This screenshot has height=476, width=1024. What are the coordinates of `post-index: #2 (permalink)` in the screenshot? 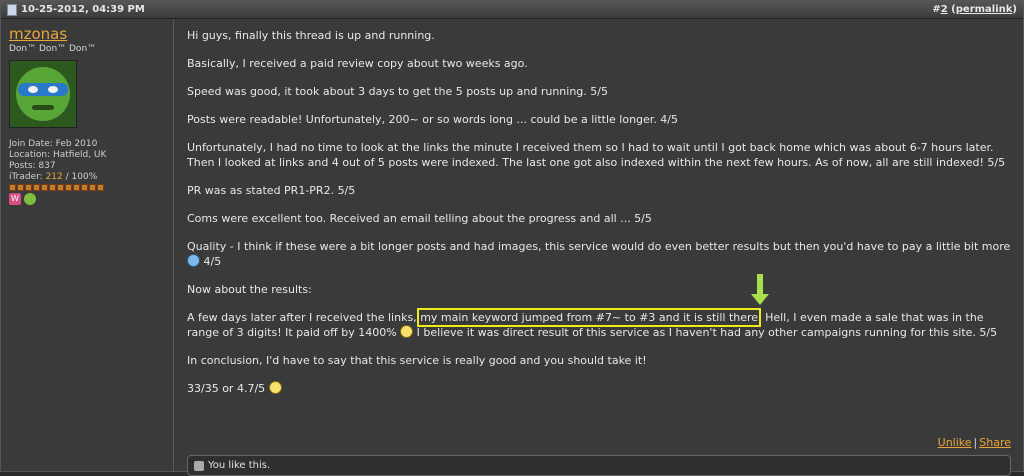 It's located at (974, 9).